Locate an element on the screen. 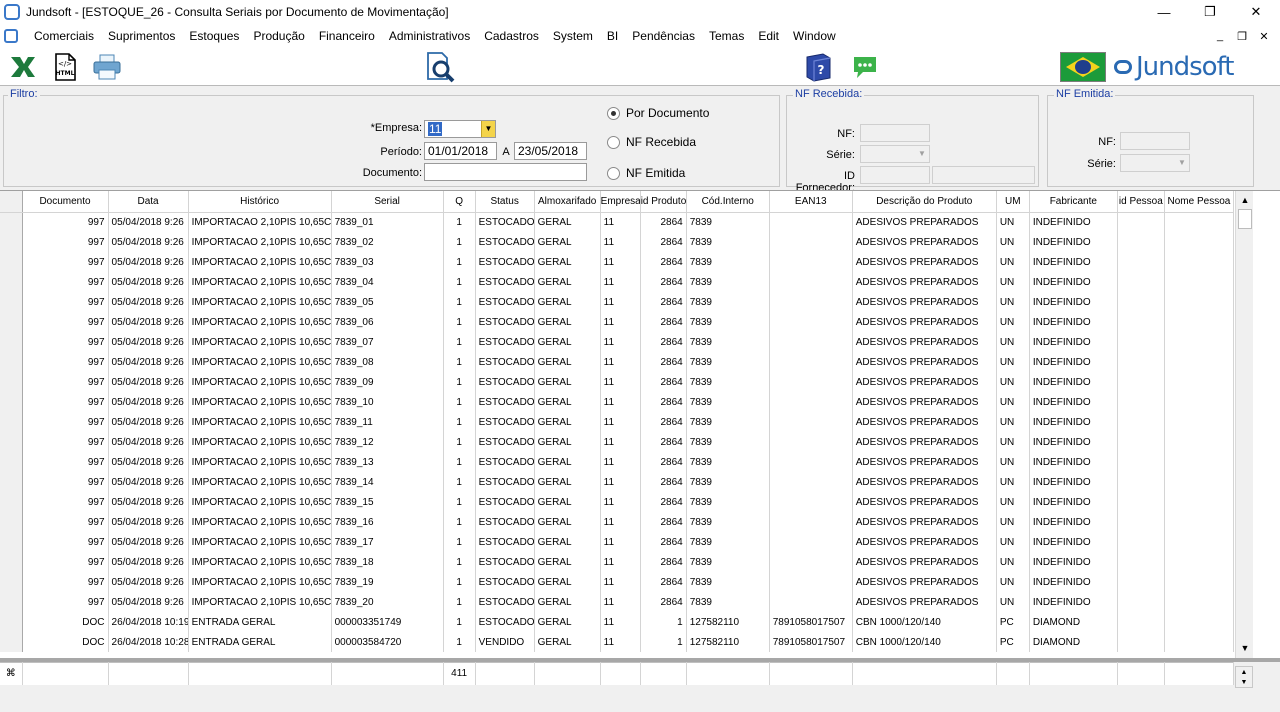  table-cell: 05/04/2018 9:26 is located at coordinates (148, 222).